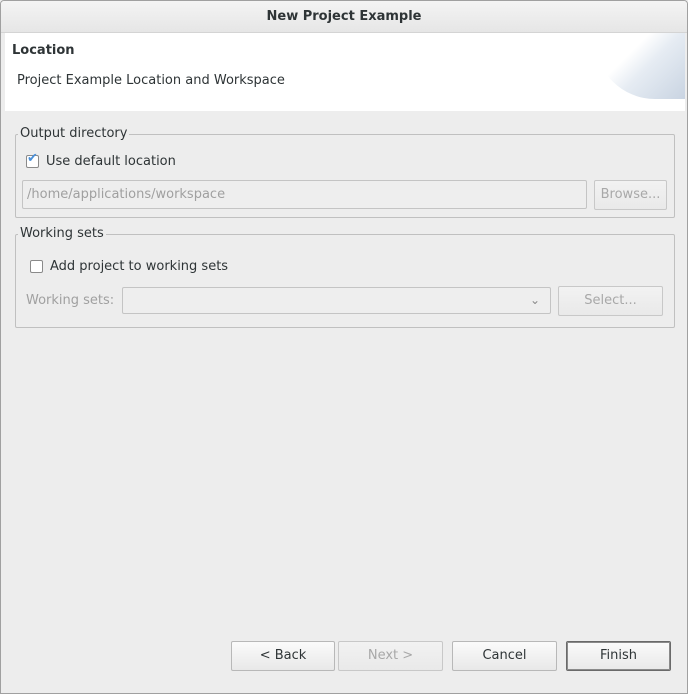  I want to click on use-default-location-checkbox: ✔, so click(32, 159).